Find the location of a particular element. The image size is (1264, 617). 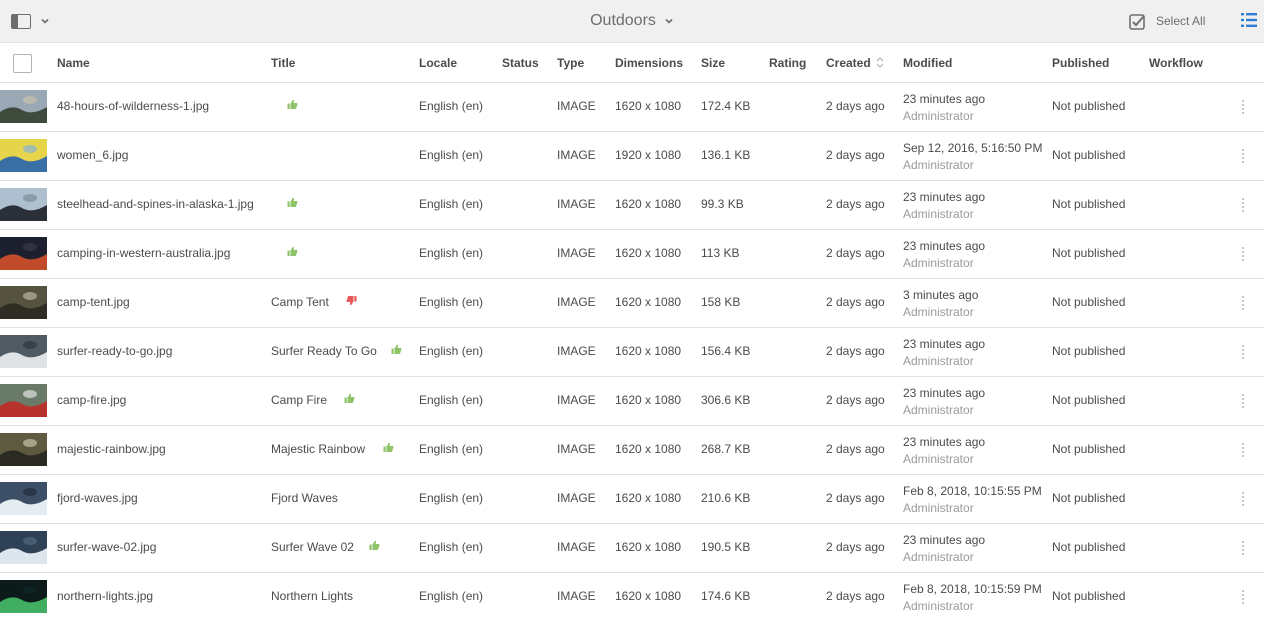

asset-name: surfer-ready-to-go.jpg is located at coordinates (114, 351).